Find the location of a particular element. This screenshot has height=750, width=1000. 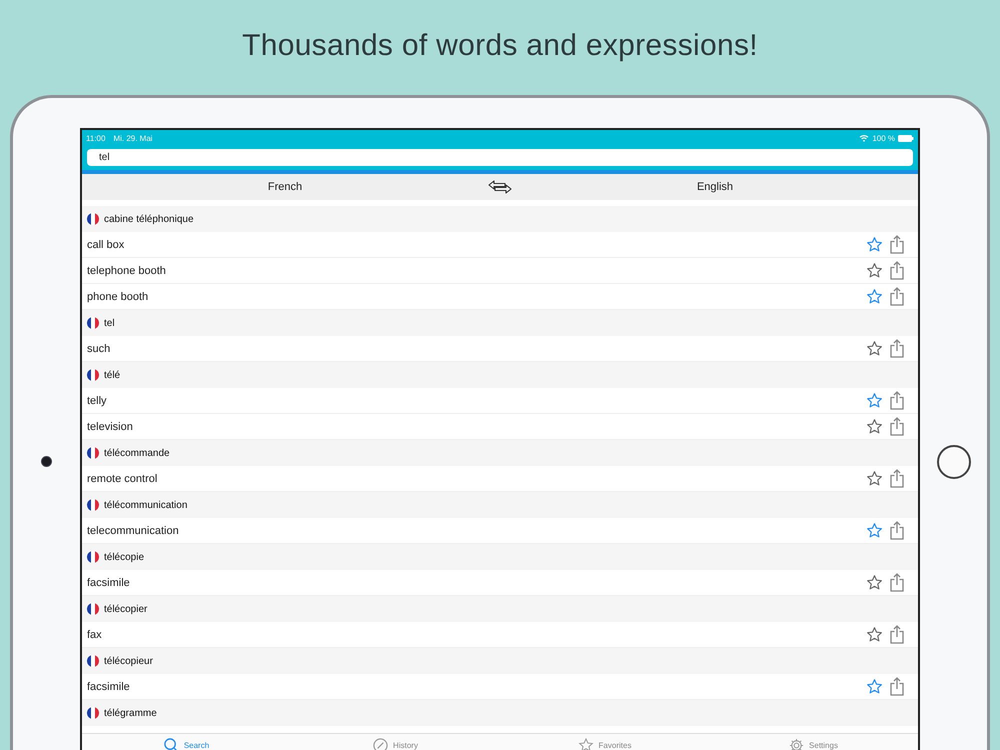

swap-arrows-icon is located at coordinates (500, 187).